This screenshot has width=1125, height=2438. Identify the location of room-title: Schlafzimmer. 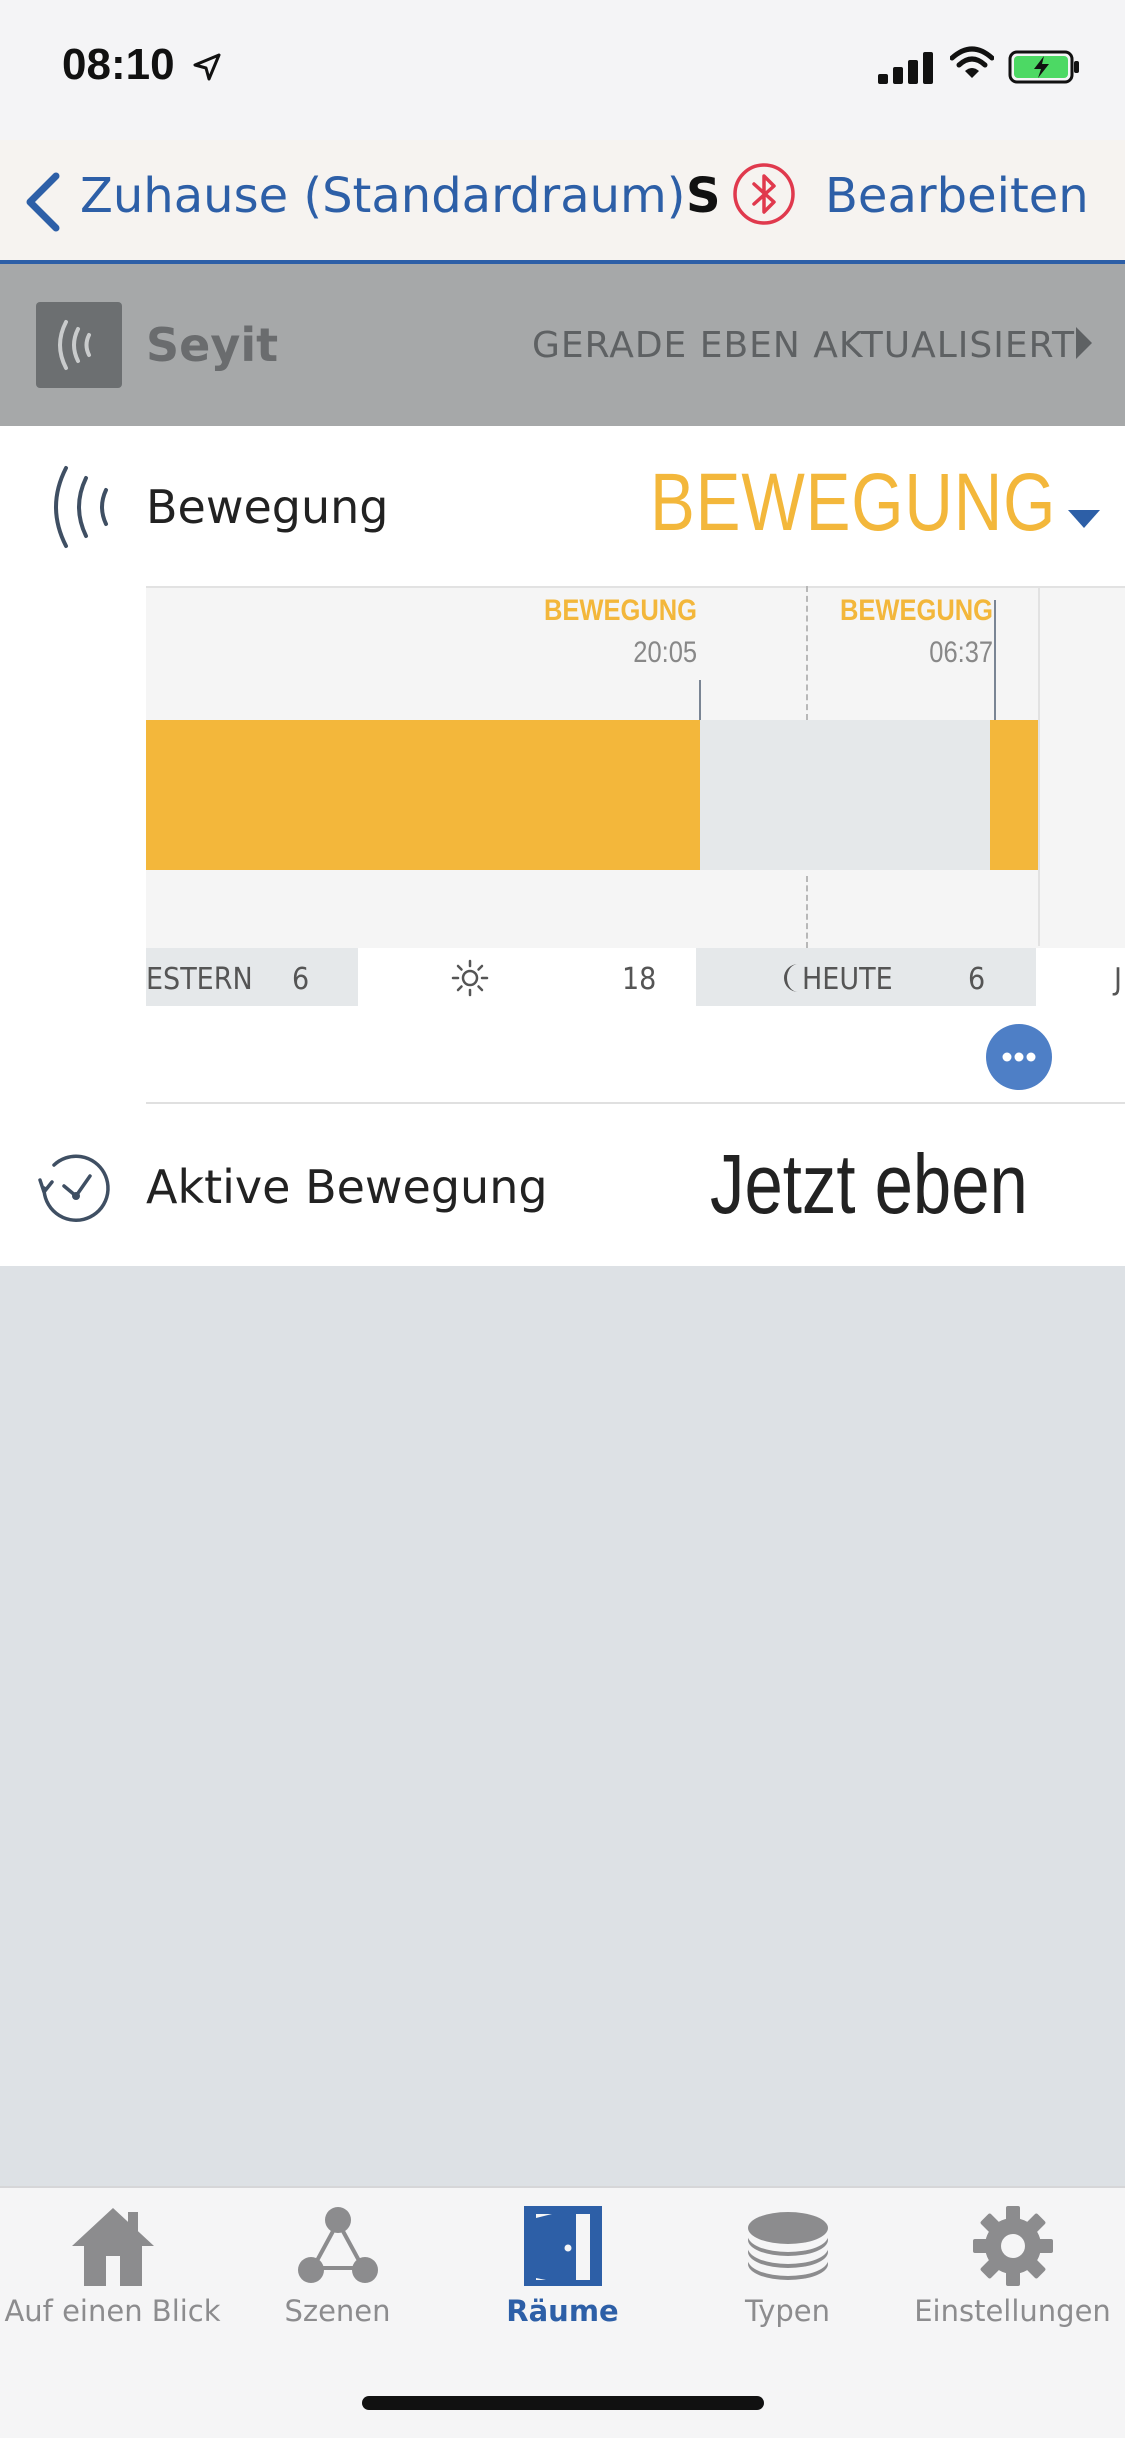
(702, 196).